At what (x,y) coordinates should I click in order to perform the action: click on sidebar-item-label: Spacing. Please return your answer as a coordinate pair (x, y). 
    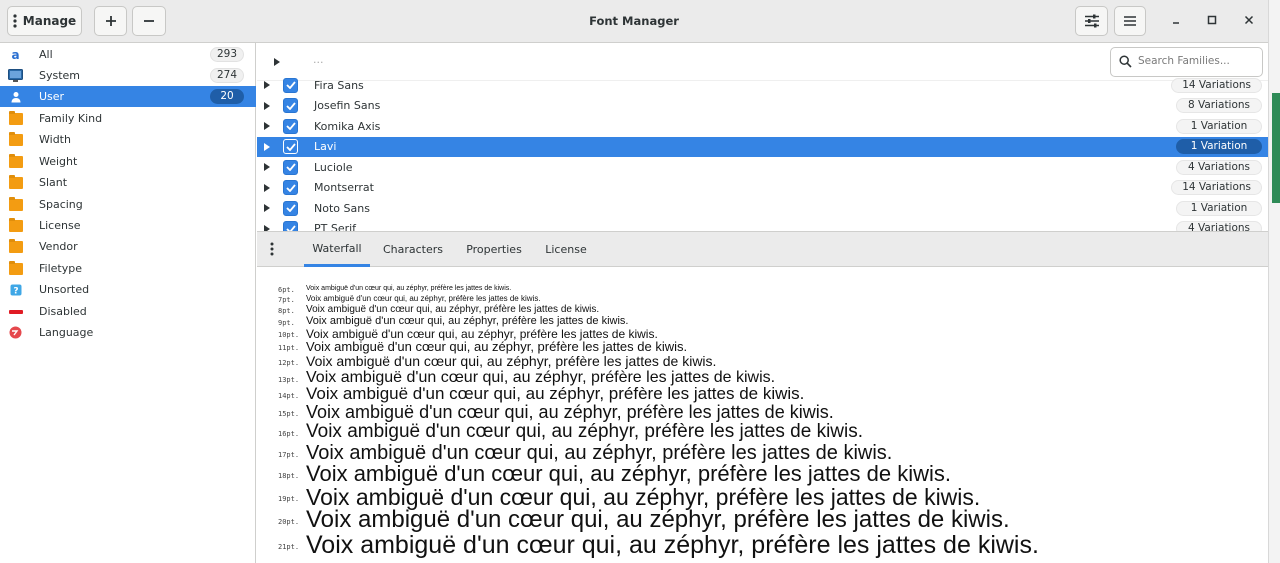
    Looking at the image, I should click on (61, 204).